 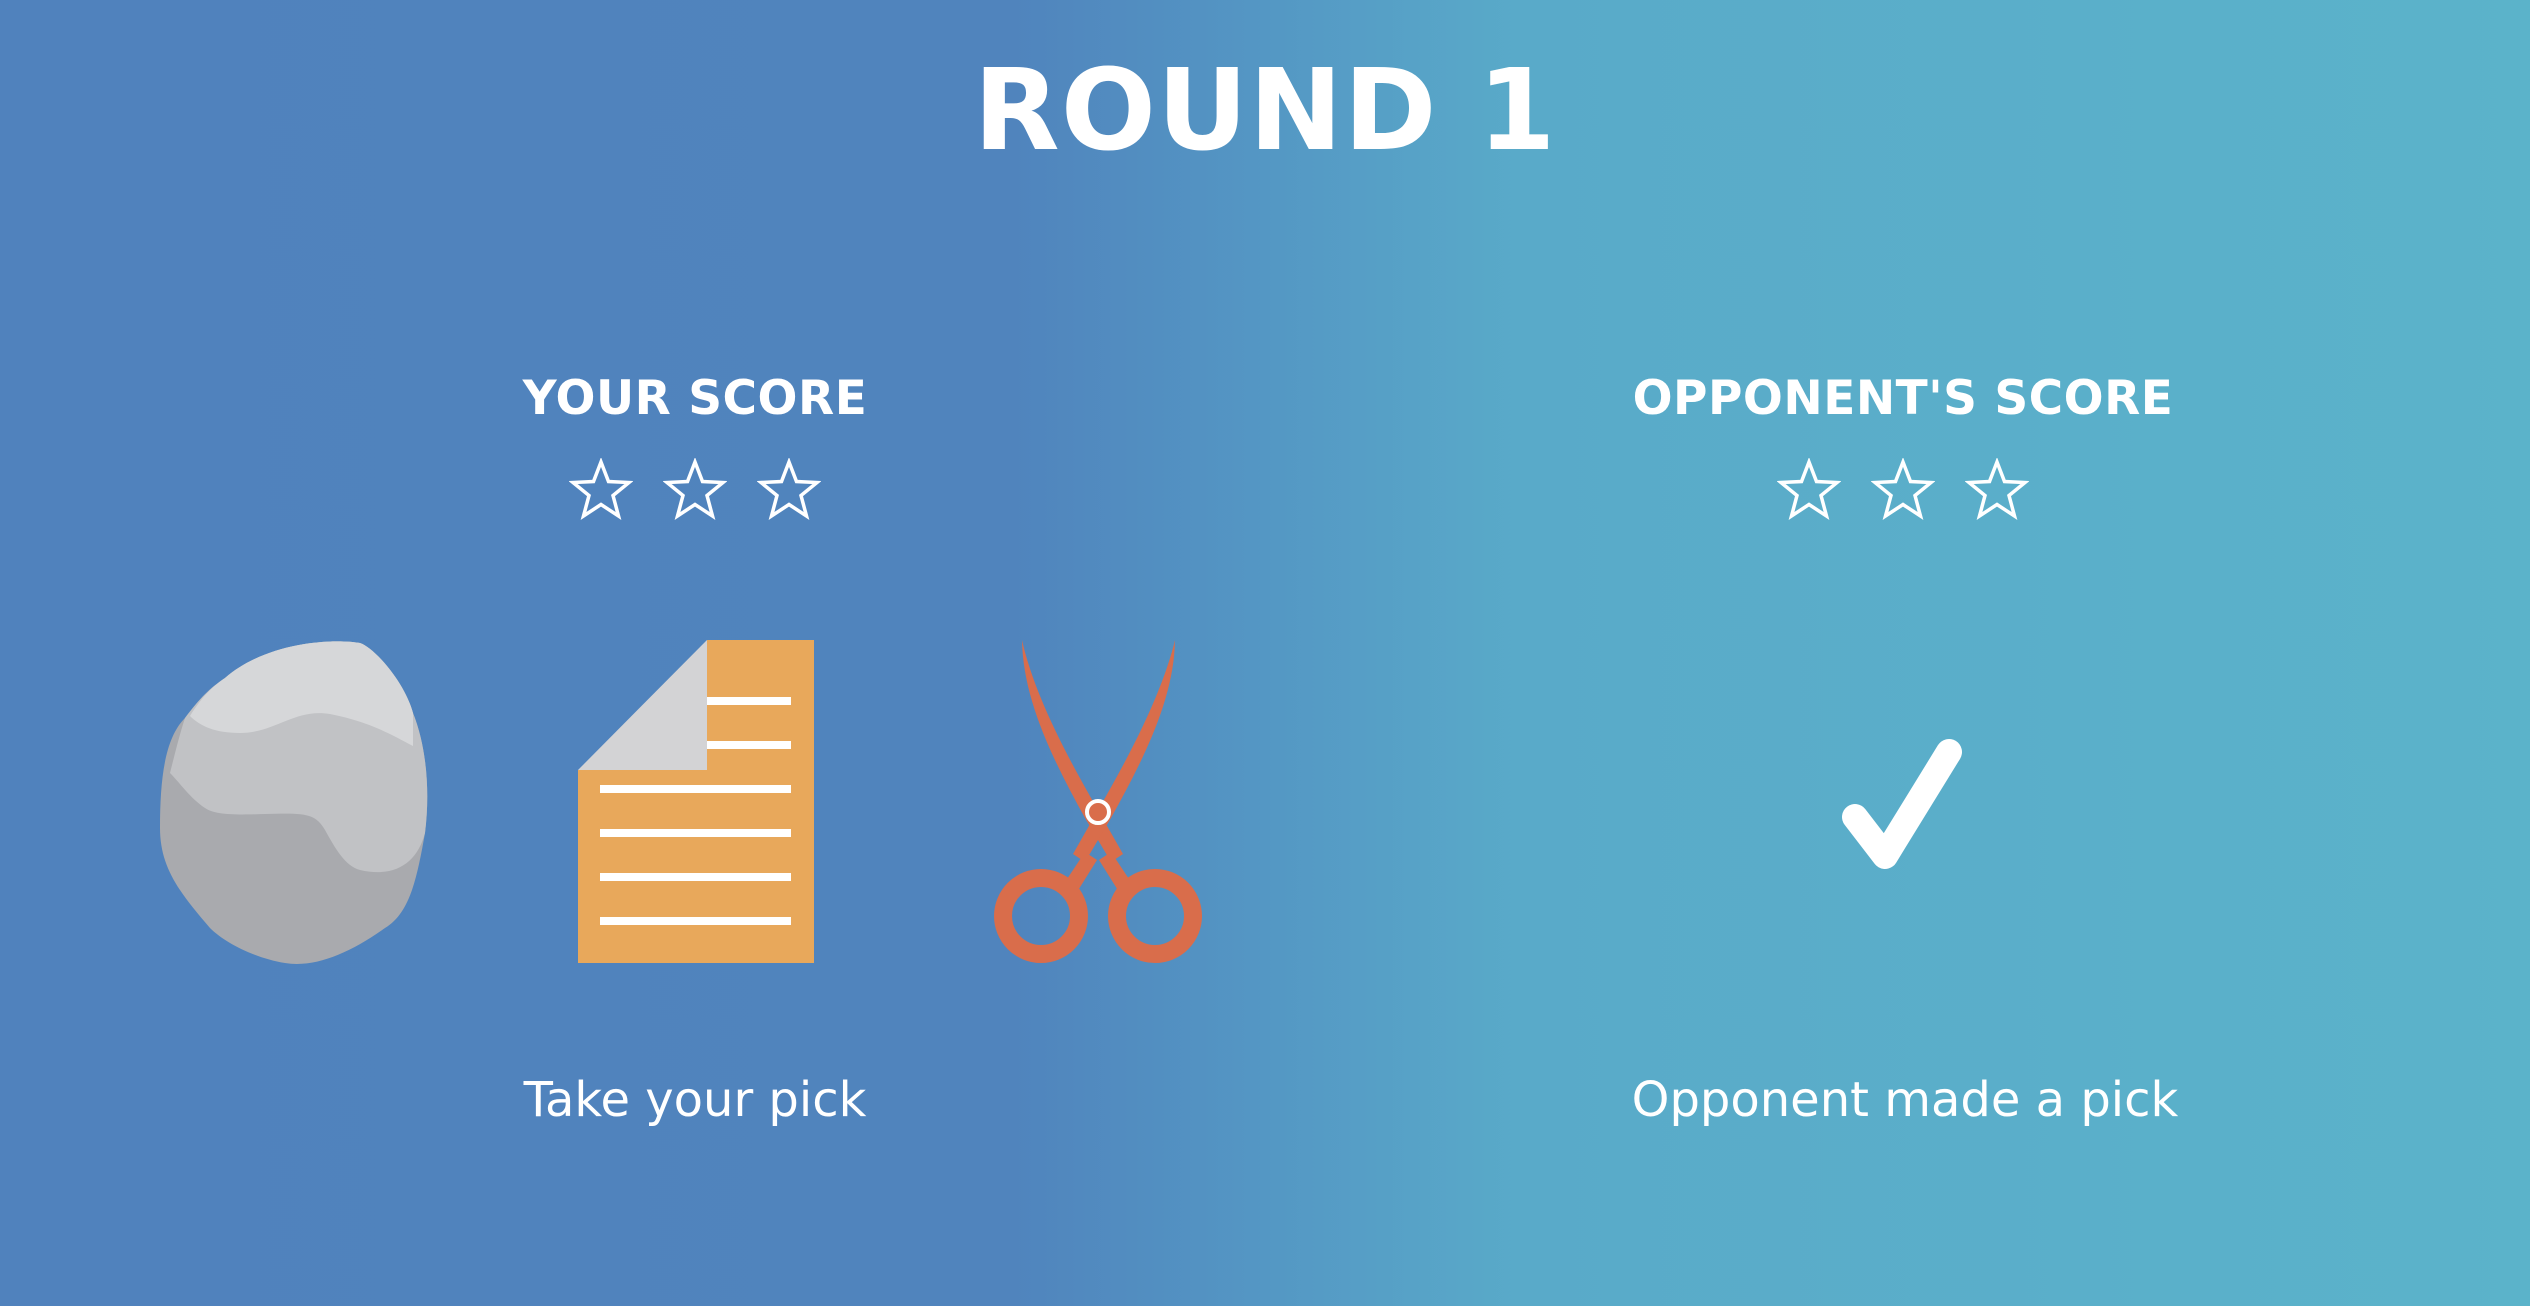 I want to click on opponent-score-stars, so click(x=1903, y=490).